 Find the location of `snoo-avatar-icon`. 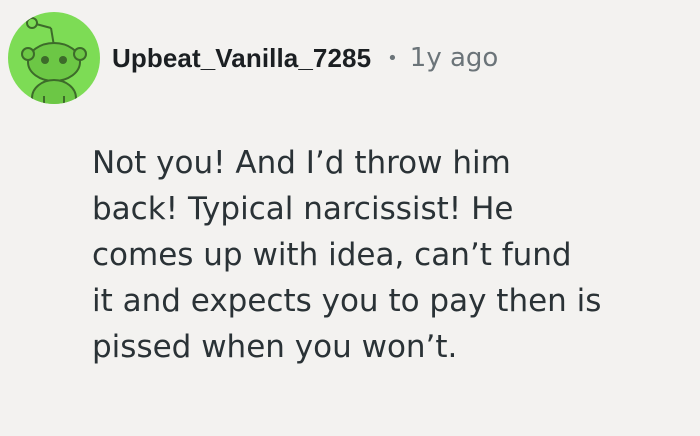

snoo-avatar-icon is located at coordinates (54, 60).